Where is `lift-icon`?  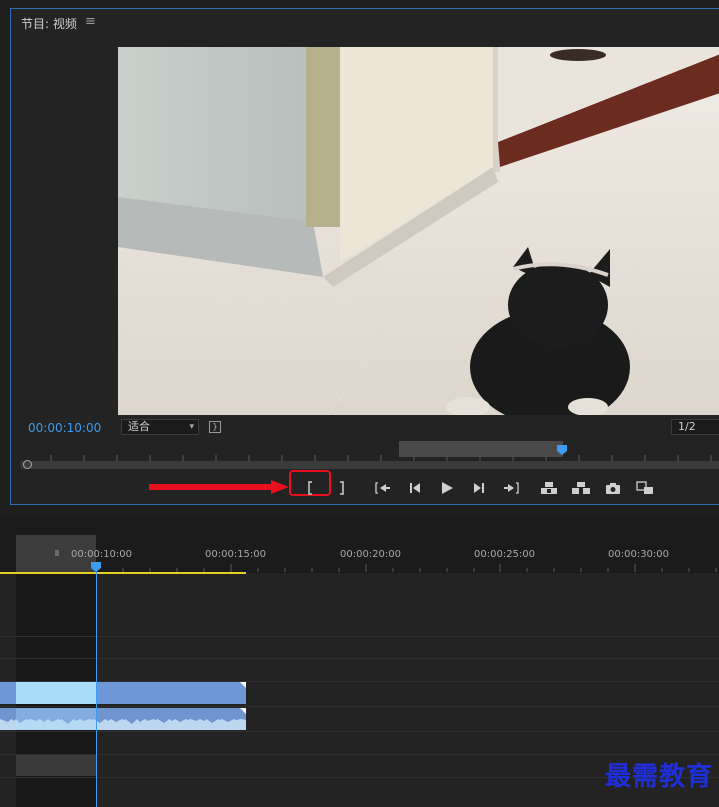
lift-icon is located at coordinates (549, 488).